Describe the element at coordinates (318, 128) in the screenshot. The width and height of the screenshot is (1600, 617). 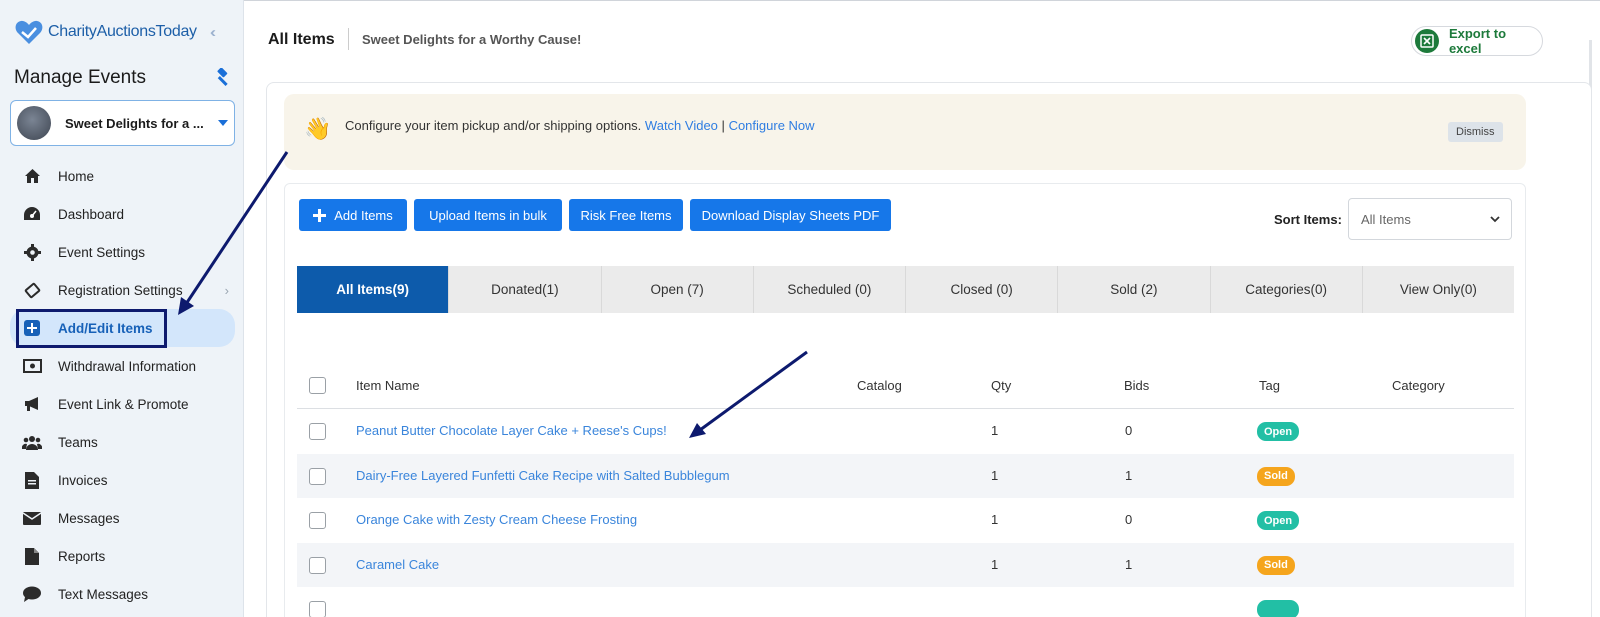
I see `waving-hand-icon: 👋` at that location.